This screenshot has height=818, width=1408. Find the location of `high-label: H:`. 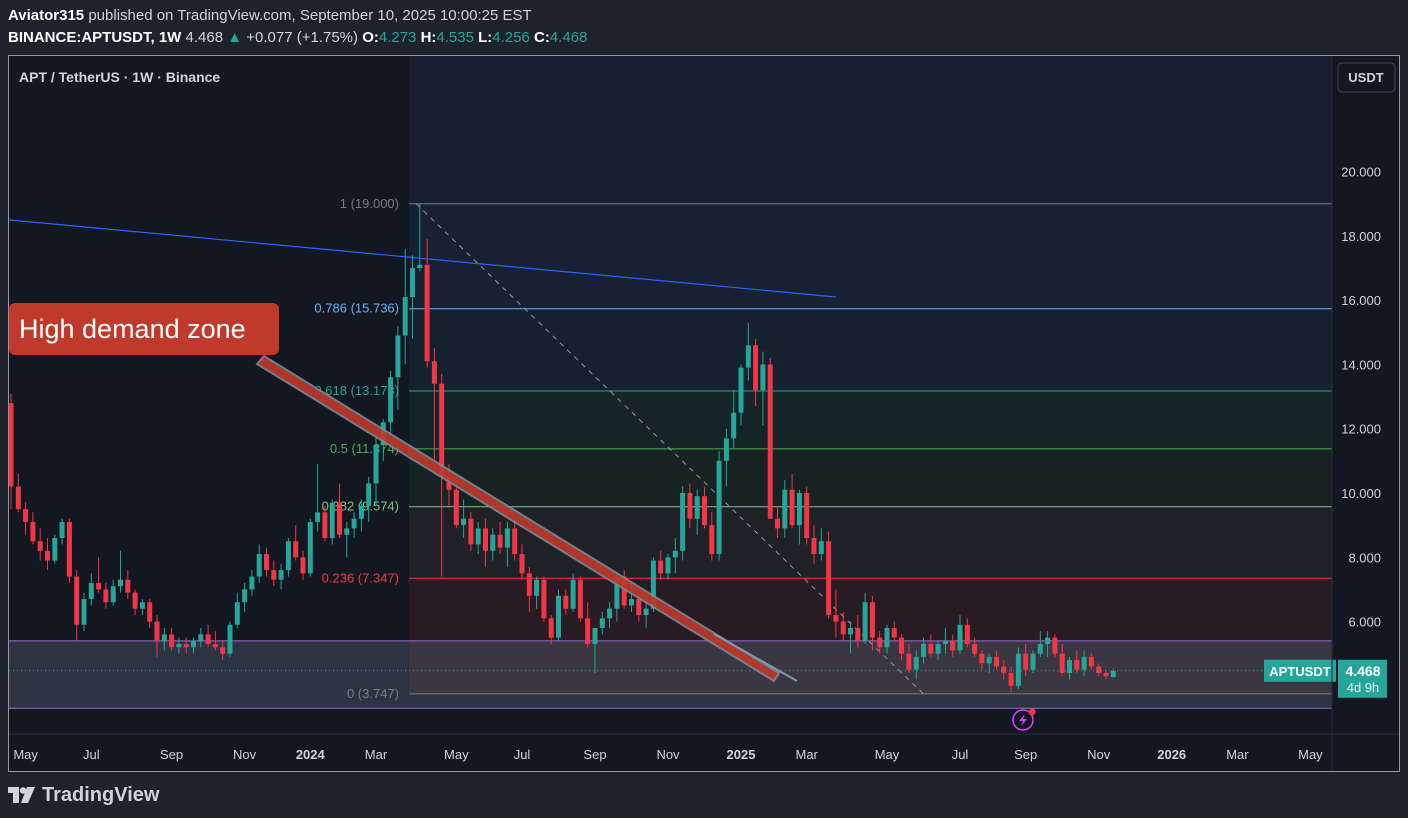

high-label: H: is located at coordinates (428, 37).